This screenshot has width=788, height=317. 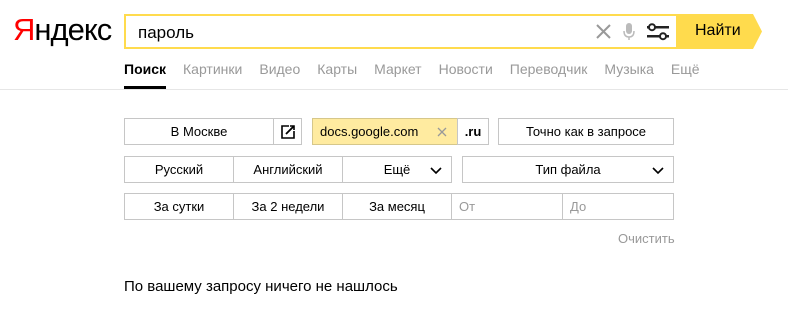 I want to click on period-two-weeks-button: За 2 недели, so click(x=288, y=206).